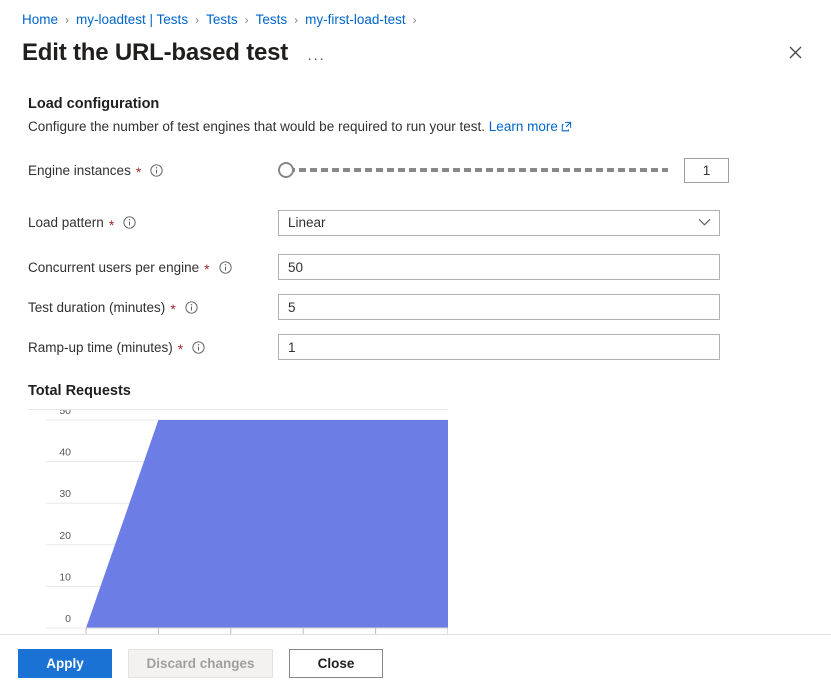  What do you see at coordinates (706, 170) in the screenshot?
I see `engine-instances-value-input` at bounding box center [706, 170].